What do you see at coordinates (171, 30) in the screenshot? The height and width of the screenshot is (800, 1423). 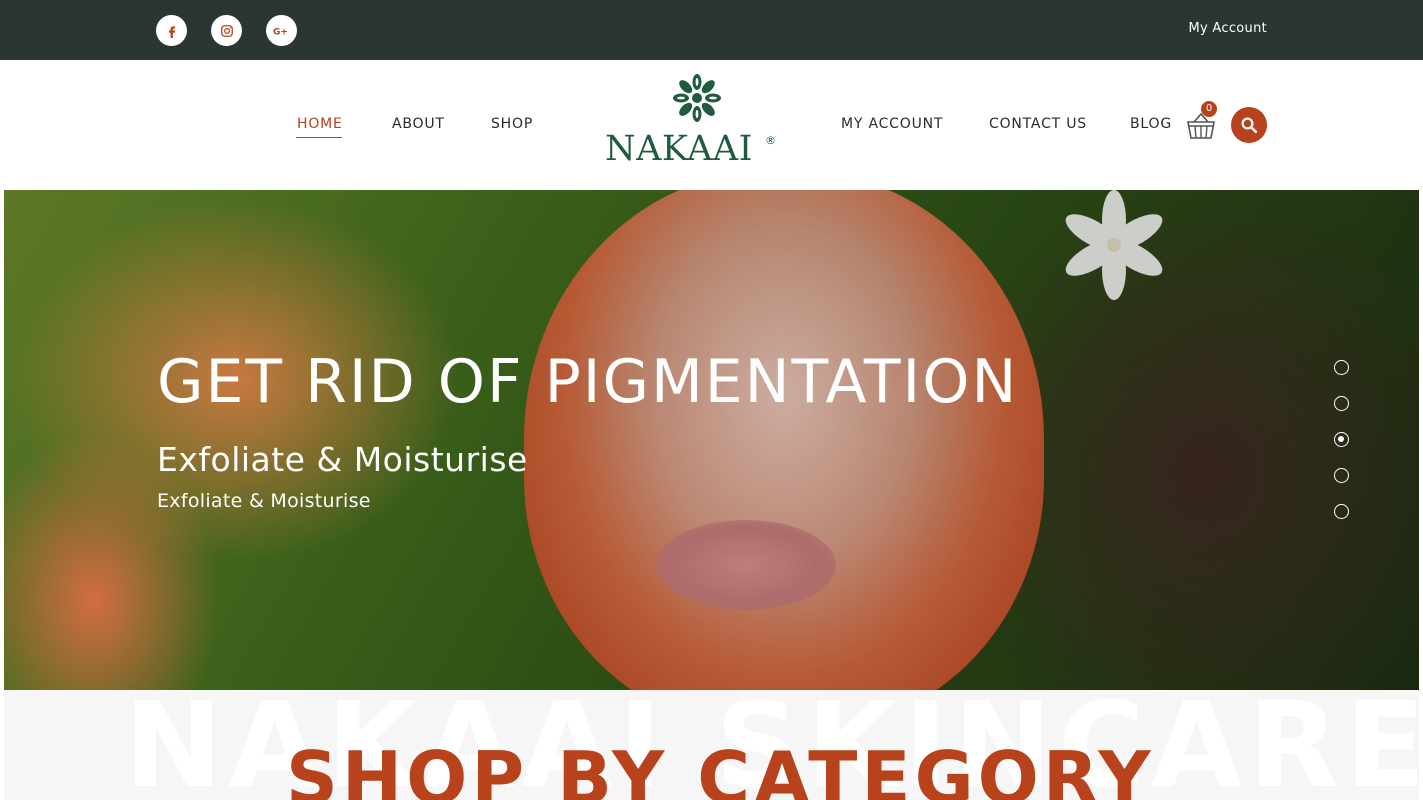 I see `facebook-icon` at bounding box center [171, 30].